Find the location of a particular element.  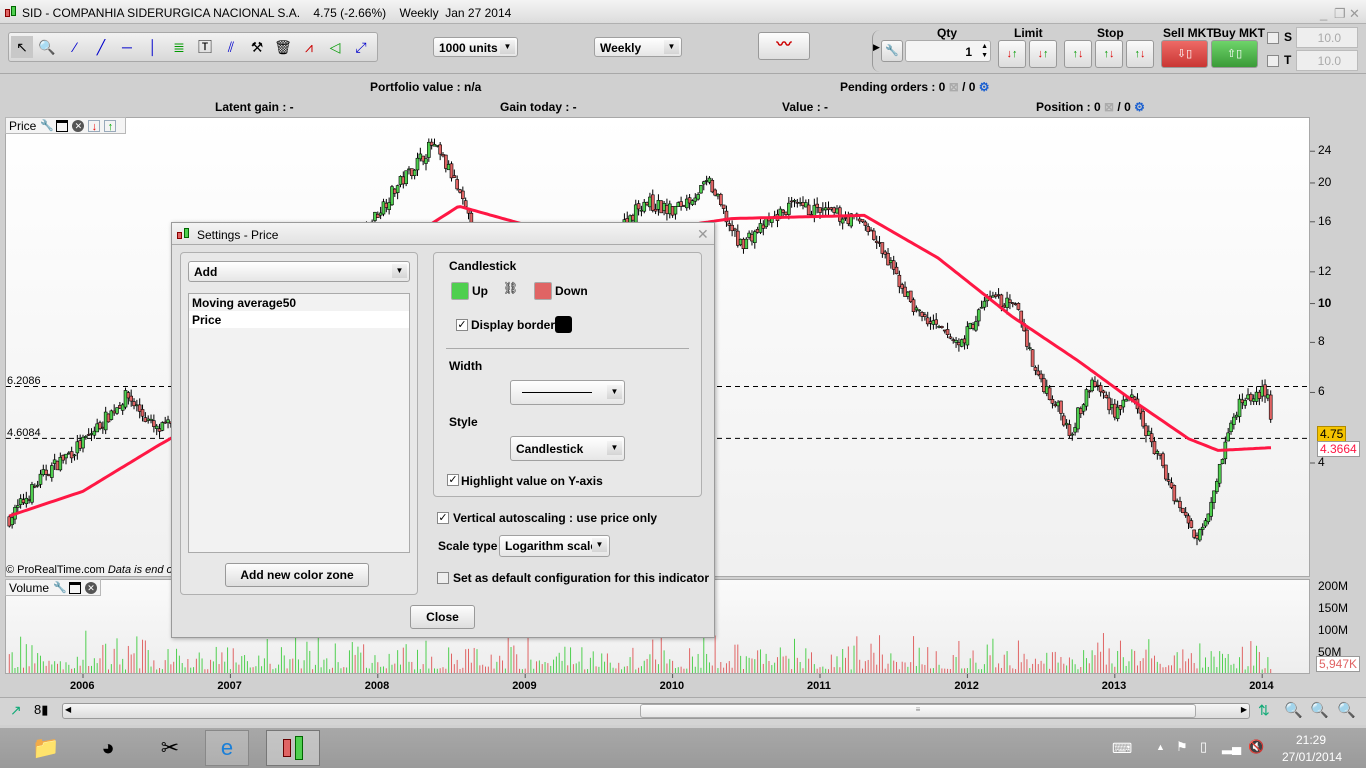

x-tick-label: 2014 is located at coordinates (1261, 686).